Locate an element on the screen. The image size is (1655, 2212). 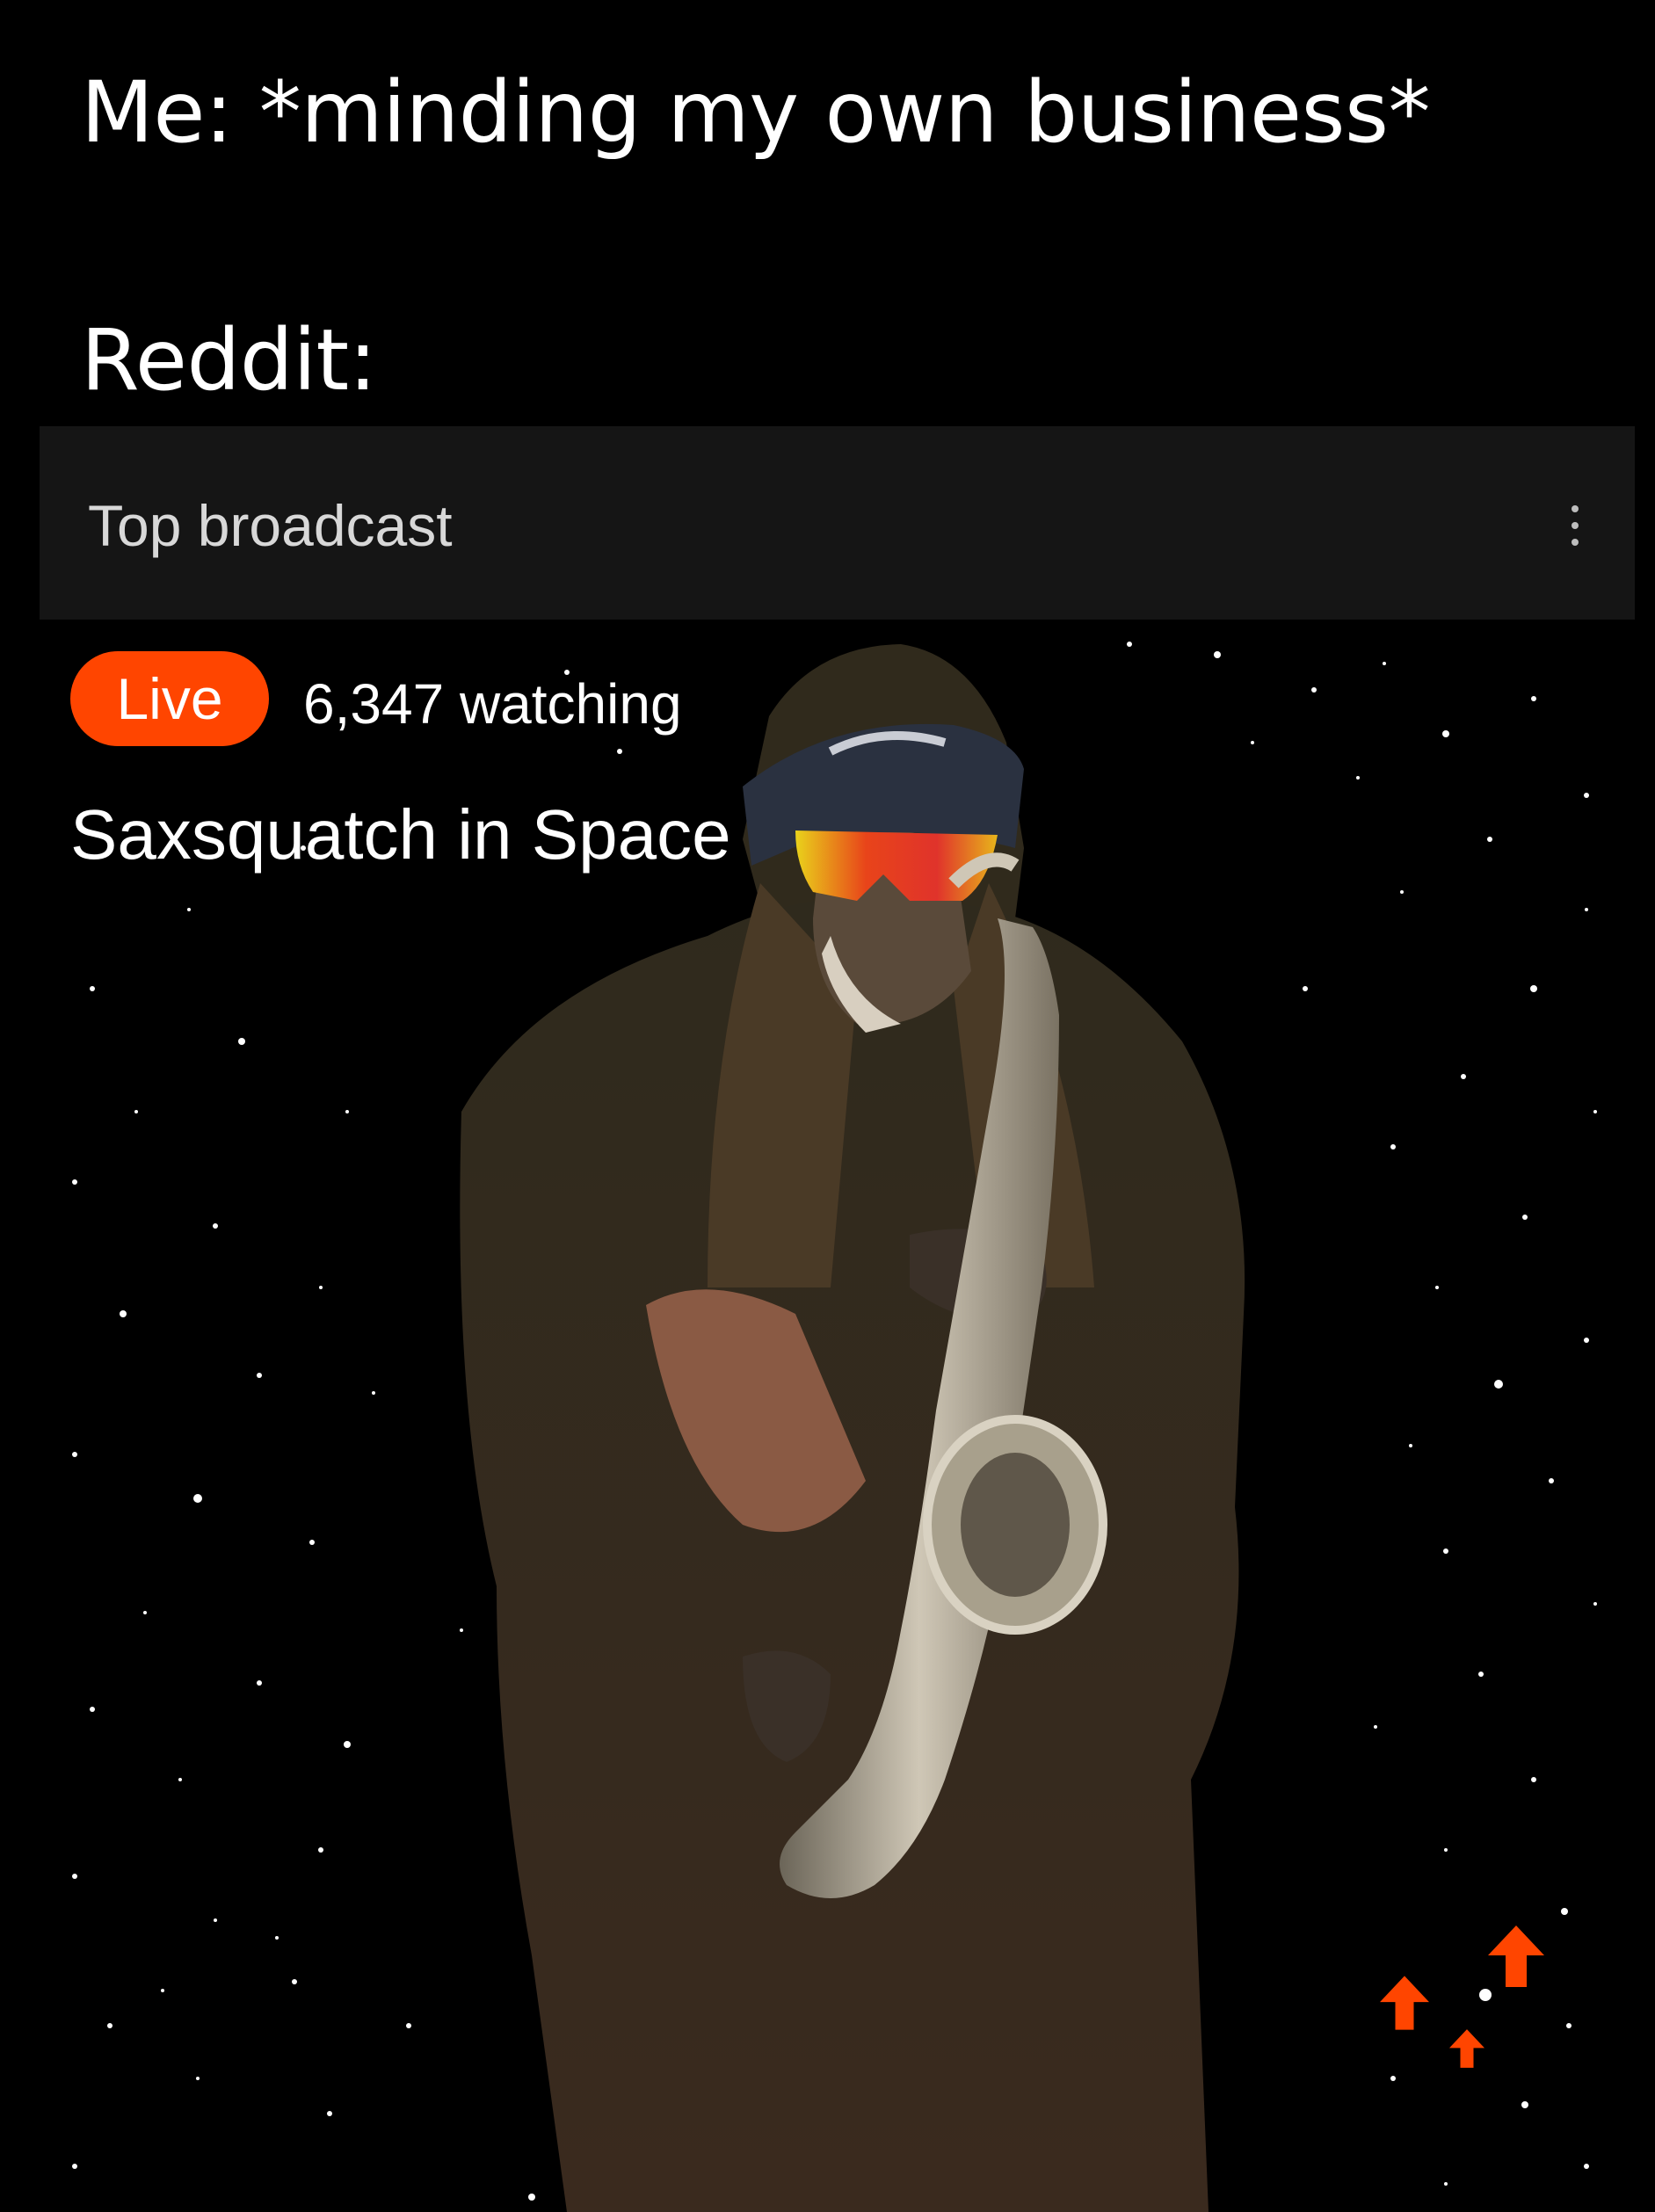
broadcast-header: Top broadcast is located at coordinates (837, 523).